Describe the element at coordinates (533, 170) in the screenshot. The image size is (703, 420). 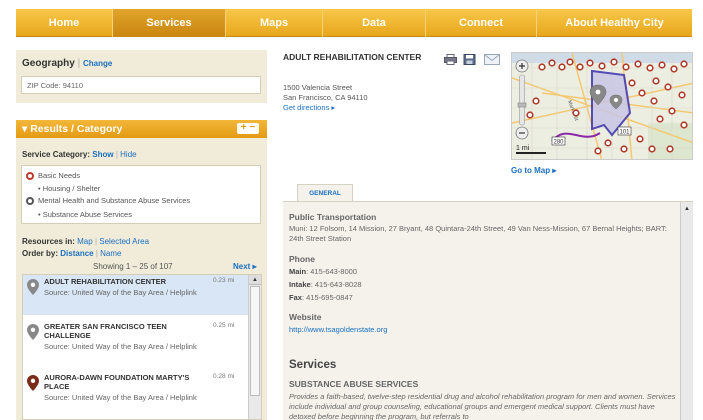
I see `go-to-map-link: Go to Map ▸` at that location.